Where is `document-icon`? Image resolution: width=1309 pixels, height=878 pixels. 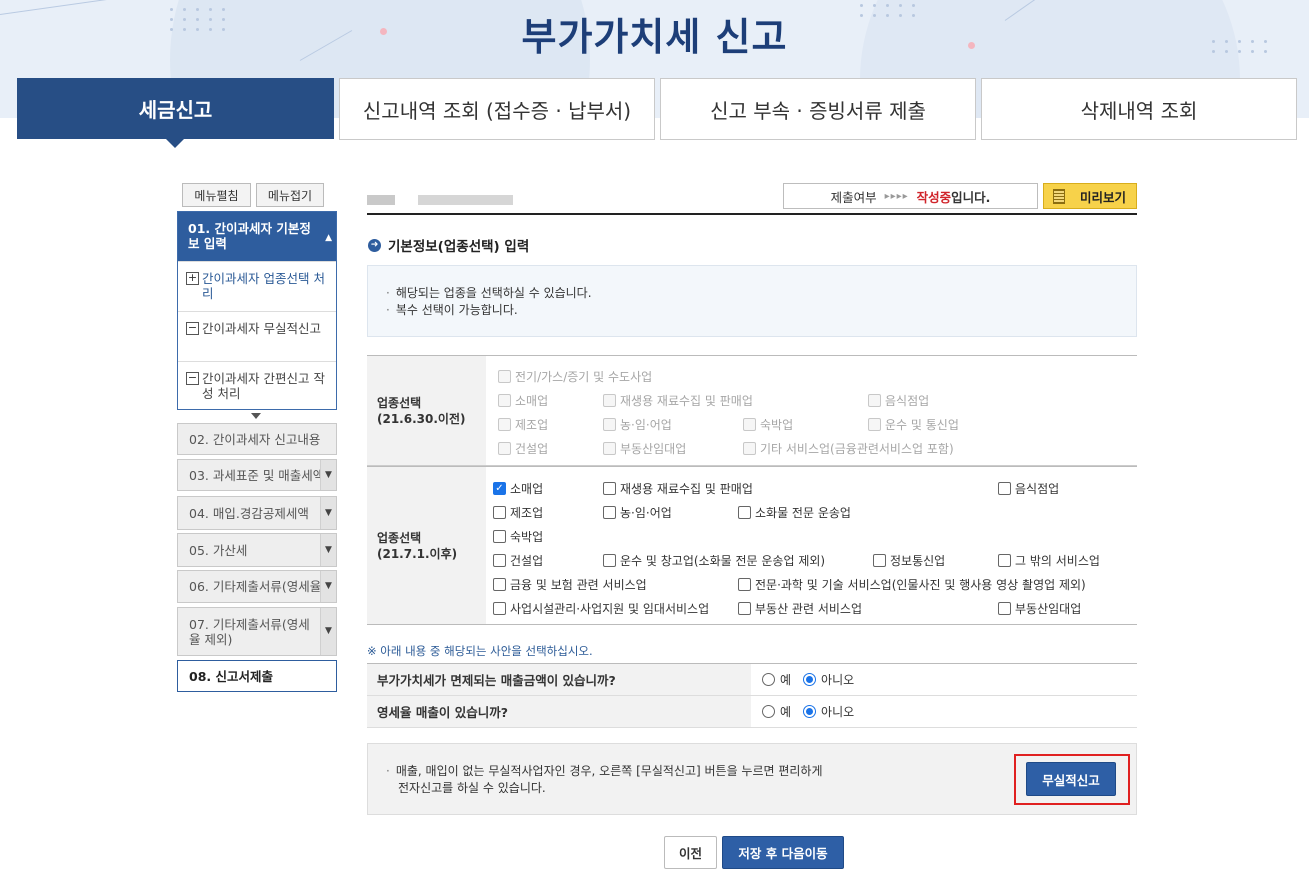
document-icon is located at coordinates (1059, 196).